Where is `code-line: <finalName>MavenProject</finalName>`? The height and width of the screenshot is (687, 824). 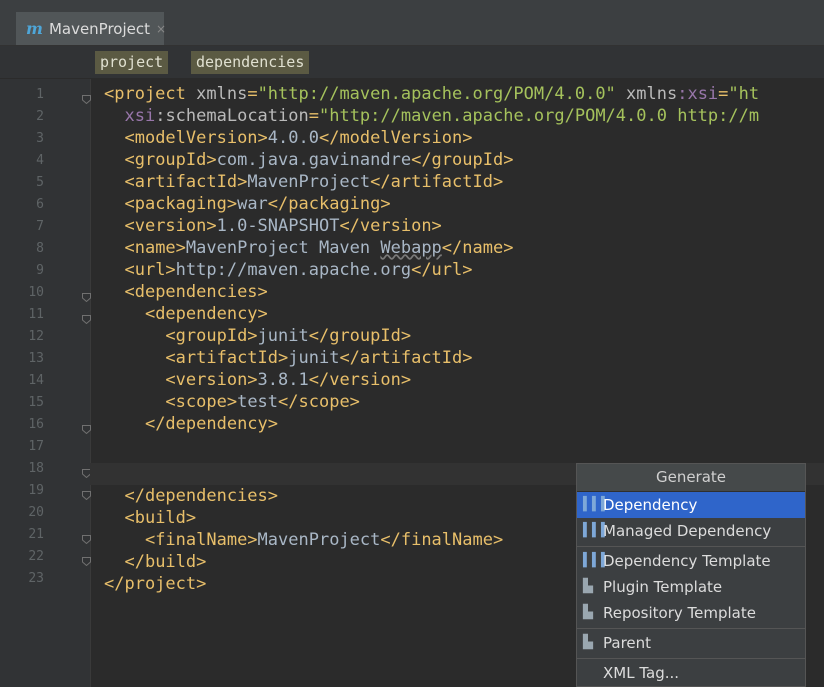
code-line: <finalName>MavenProject</finalName> is located at coordinates (324, 540).